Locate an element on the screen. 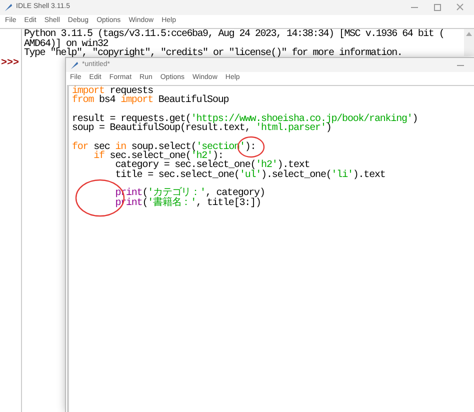 The image size is (474, 412). output-line: AMD64)] on win32 is located at coordinates (66, 44).